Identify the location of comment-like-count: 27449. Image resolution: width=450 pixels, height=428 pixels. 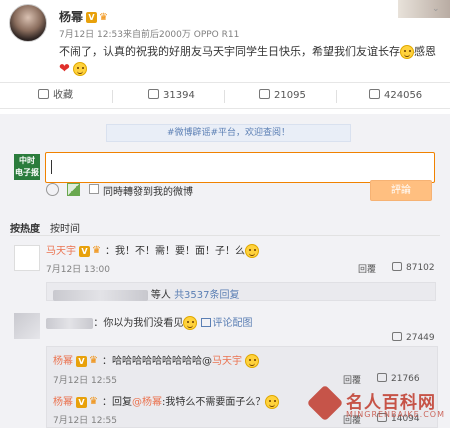
(420, 338).